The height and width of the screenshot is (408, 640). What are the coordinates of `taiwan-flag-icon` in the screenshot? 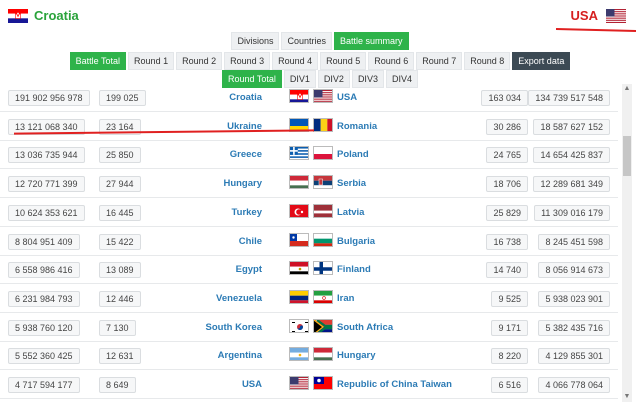 It's located at (323, 383).